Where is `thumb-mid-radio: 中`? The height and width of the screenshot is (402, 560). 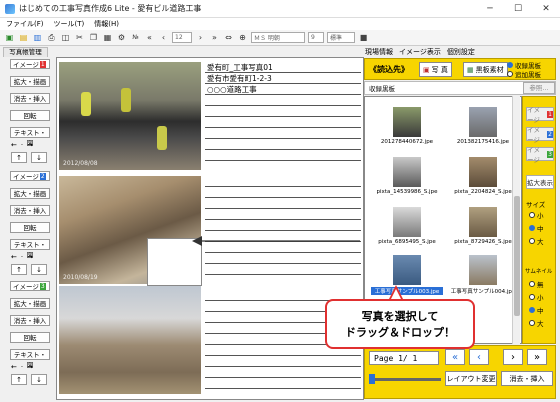
thumb-mid-radio: 中 is located at coordinates (536, 310).